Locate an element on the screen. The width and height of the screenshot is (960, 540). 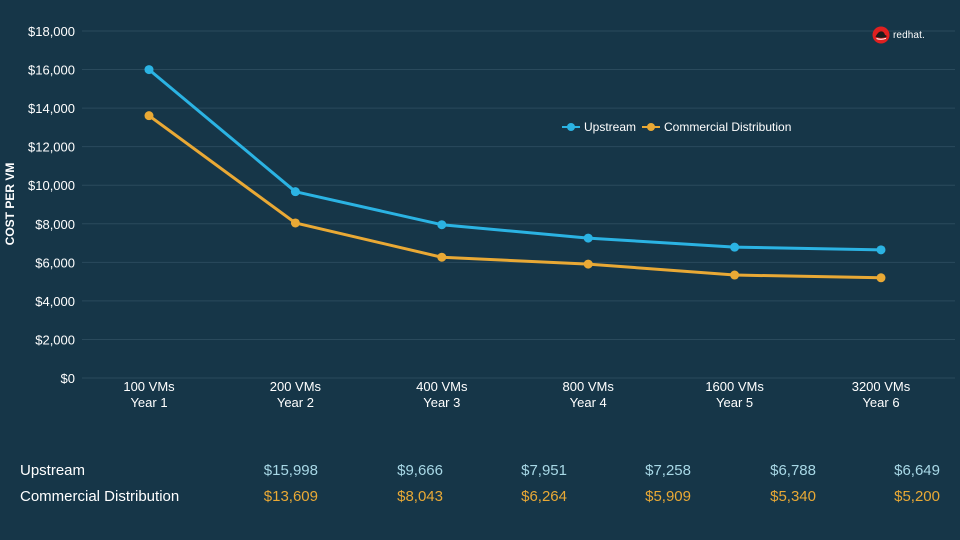
y-tick-label: $10,000 is located at coordinates (51, 185).